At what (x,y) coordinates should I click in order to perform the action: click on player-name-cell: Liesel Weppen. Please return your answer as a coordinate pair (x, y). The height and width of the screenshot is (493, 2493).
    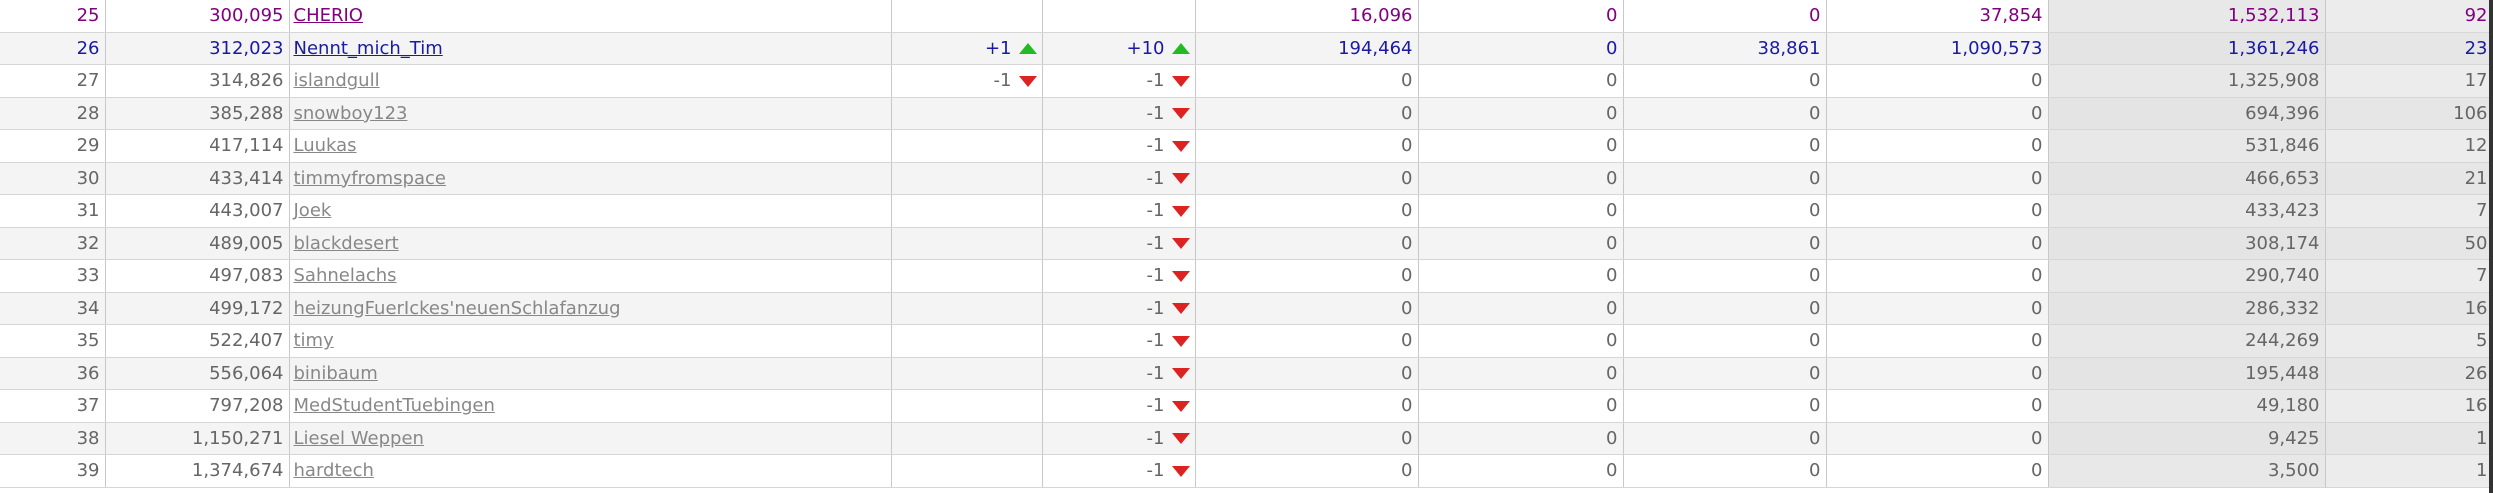
    Looking at the image, I should click on (590, 438).